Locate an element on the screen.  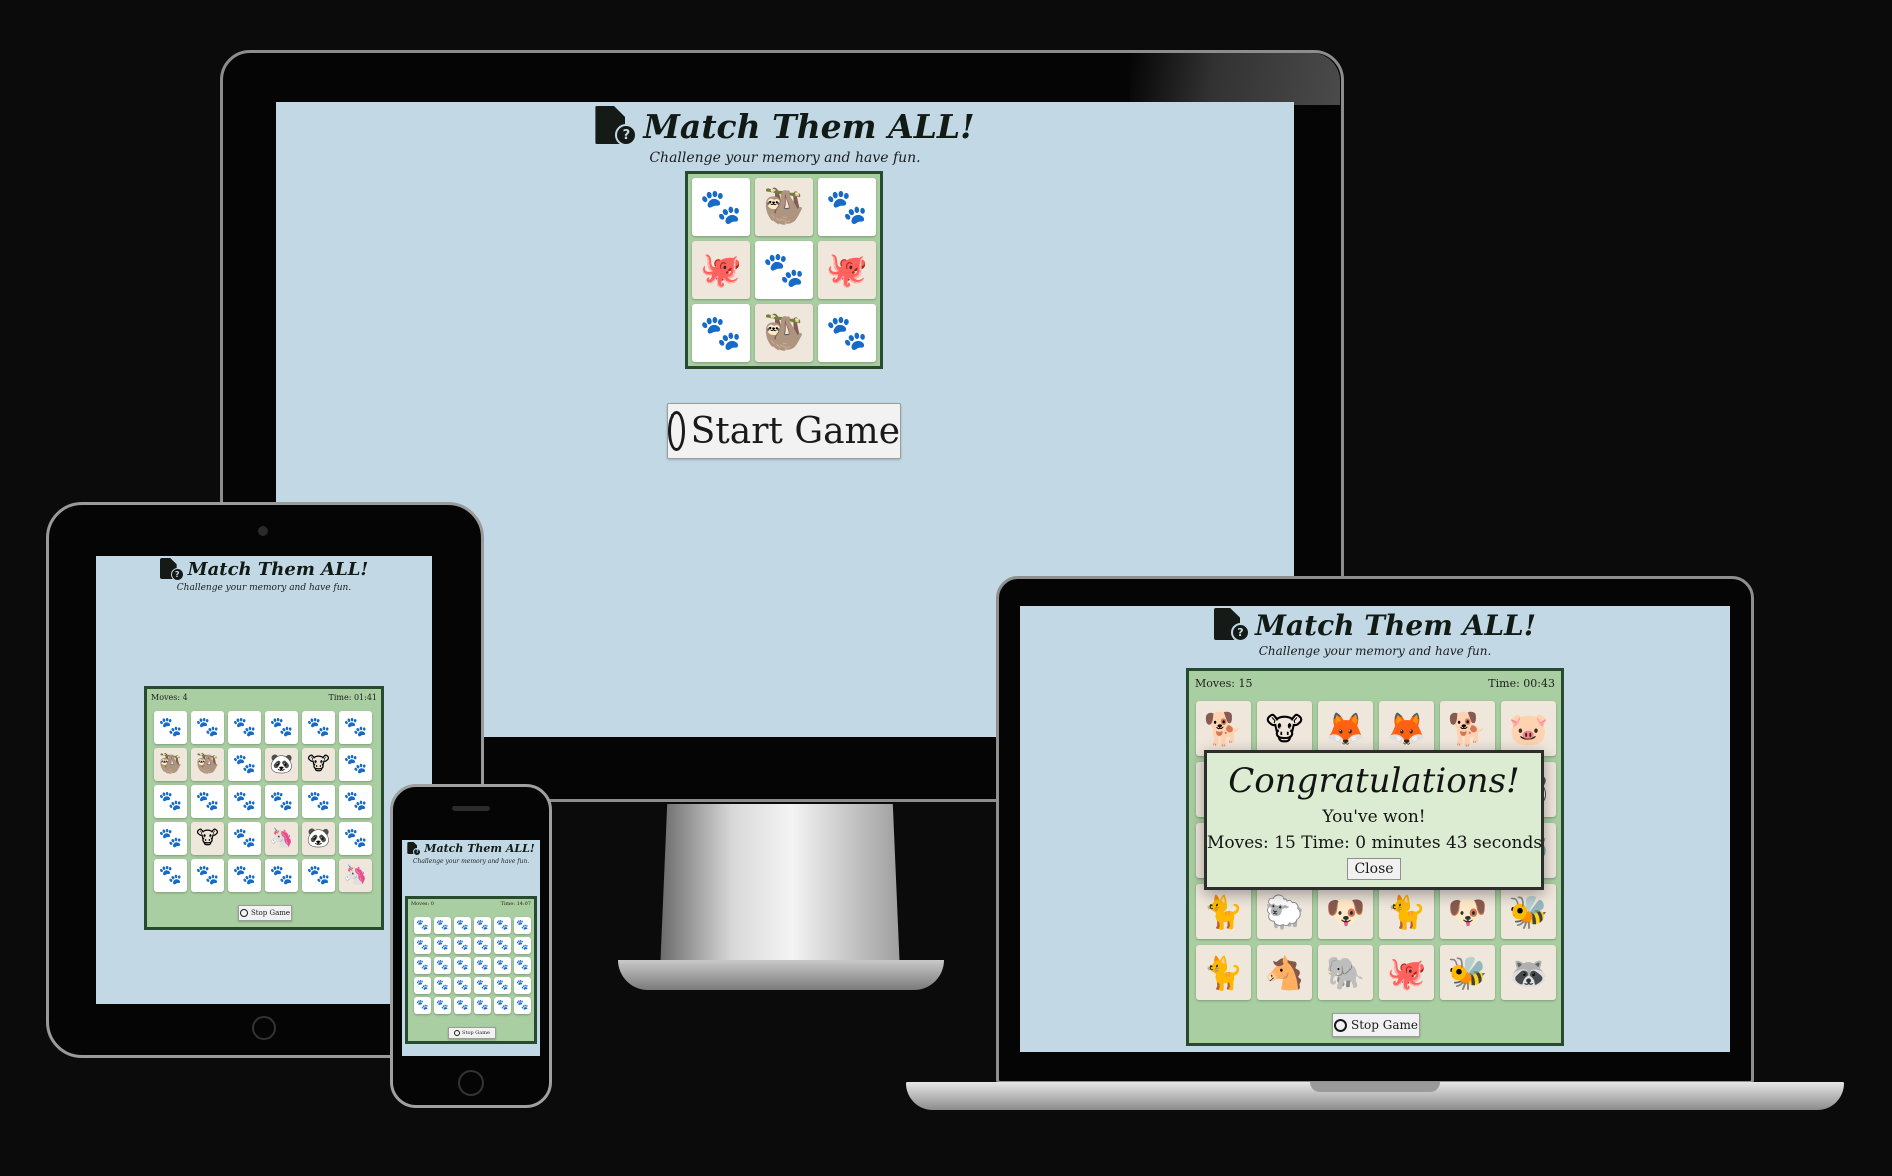
memory-card: 🐘 is located at coordinates (1345, 972).